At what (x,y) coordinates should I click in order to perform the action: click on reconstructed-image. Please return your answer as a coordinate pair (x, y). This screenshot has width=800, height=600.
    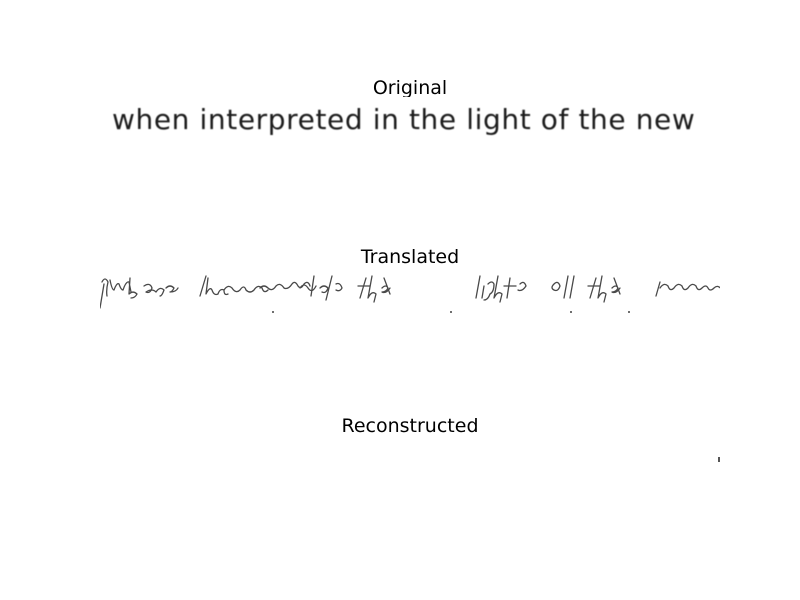
    Looking at the image, I should click on (410, 460).